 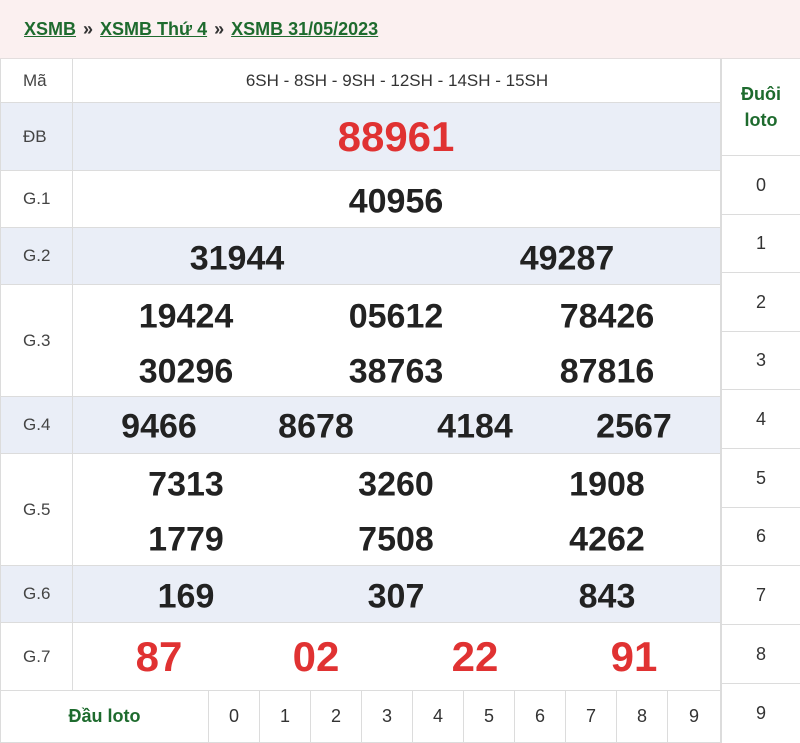 What do you see at coordinates (237, 258) in the screenshot?
I see `prize-number: 31944` at bounding box center [237, 258].